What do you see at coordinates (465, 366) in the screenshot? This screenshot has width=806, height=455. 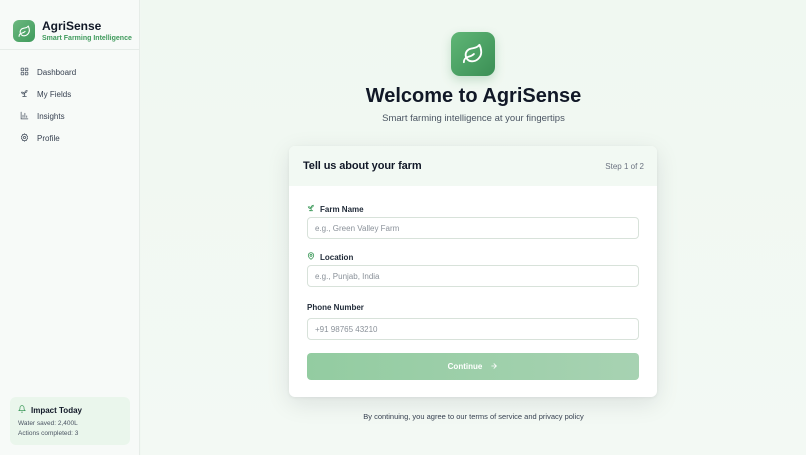 I see `continue-button-label: Continue` at bounding box center [465, 366].